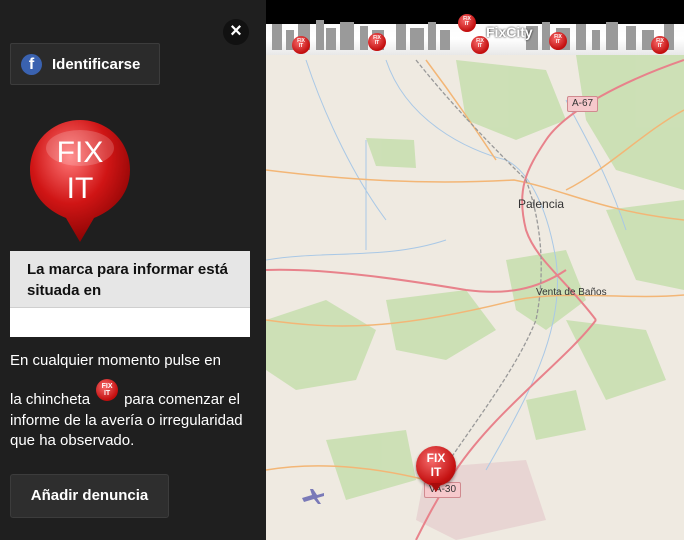 The image size is (684, 540). Describe the element at coordinates (509, 32) in the screenshot. I see `app-title: FixCity` at that location.